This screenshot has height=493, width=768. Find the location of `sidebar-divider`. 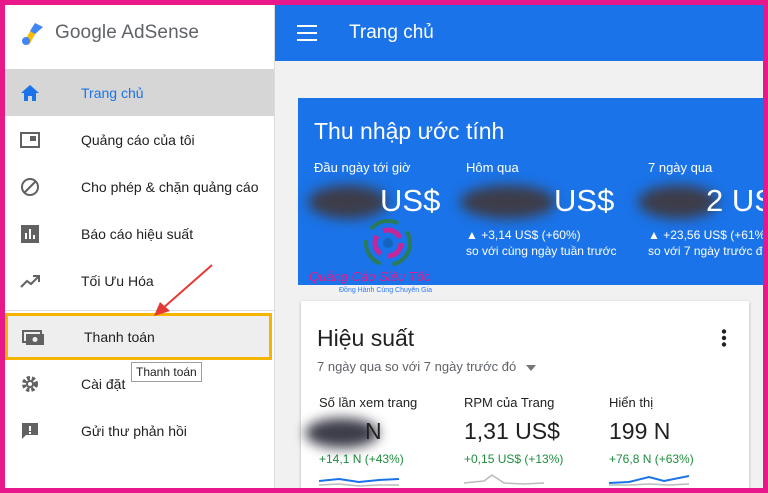

sidebar-divider is located at coordinates (139, 310).